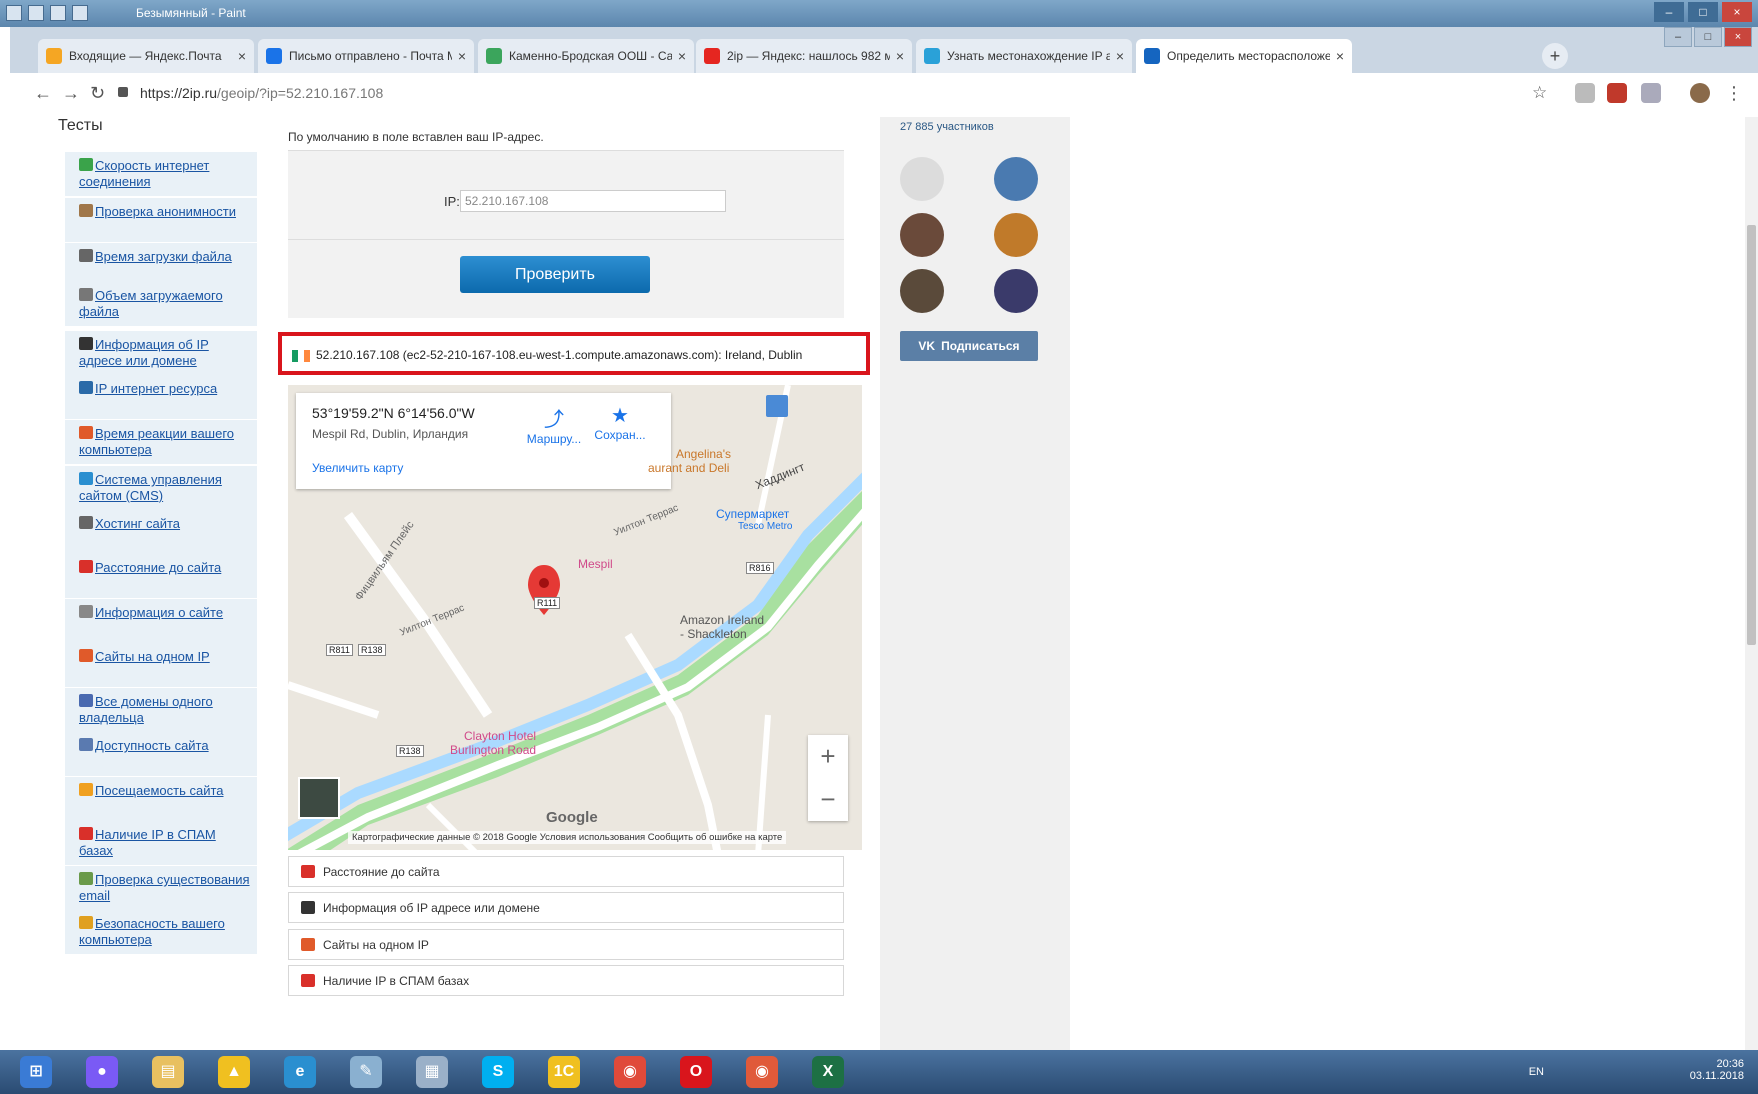  What do you see at coordinates (146, 56) in the screenshot?
I see `browser-tab: Входящие — Яндекс.Почта ×` at bounding box center [146, 56].